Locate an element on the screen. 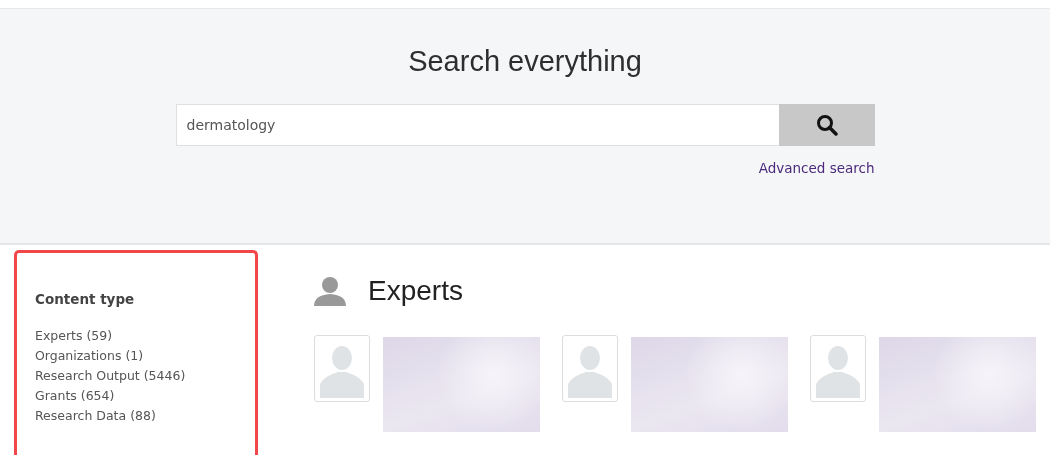  page-title: Search everything is located at coordinates (525, 61).